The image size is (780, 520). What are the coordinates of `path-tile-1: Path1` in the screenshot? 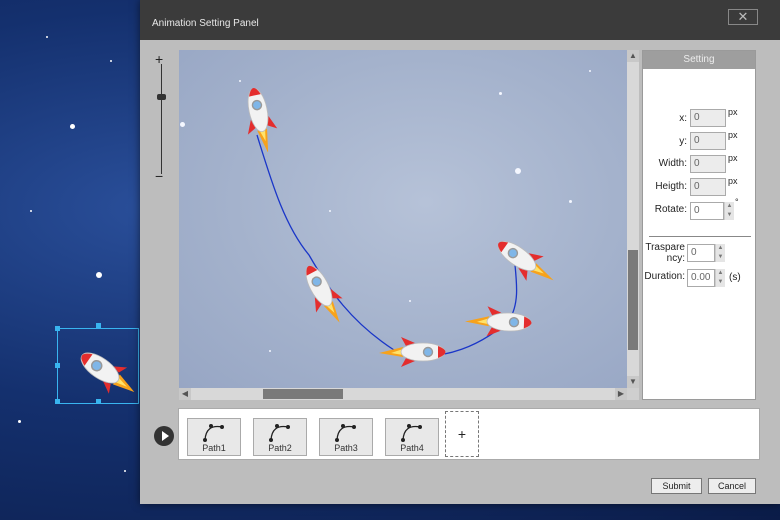 It's located at (214, 437).